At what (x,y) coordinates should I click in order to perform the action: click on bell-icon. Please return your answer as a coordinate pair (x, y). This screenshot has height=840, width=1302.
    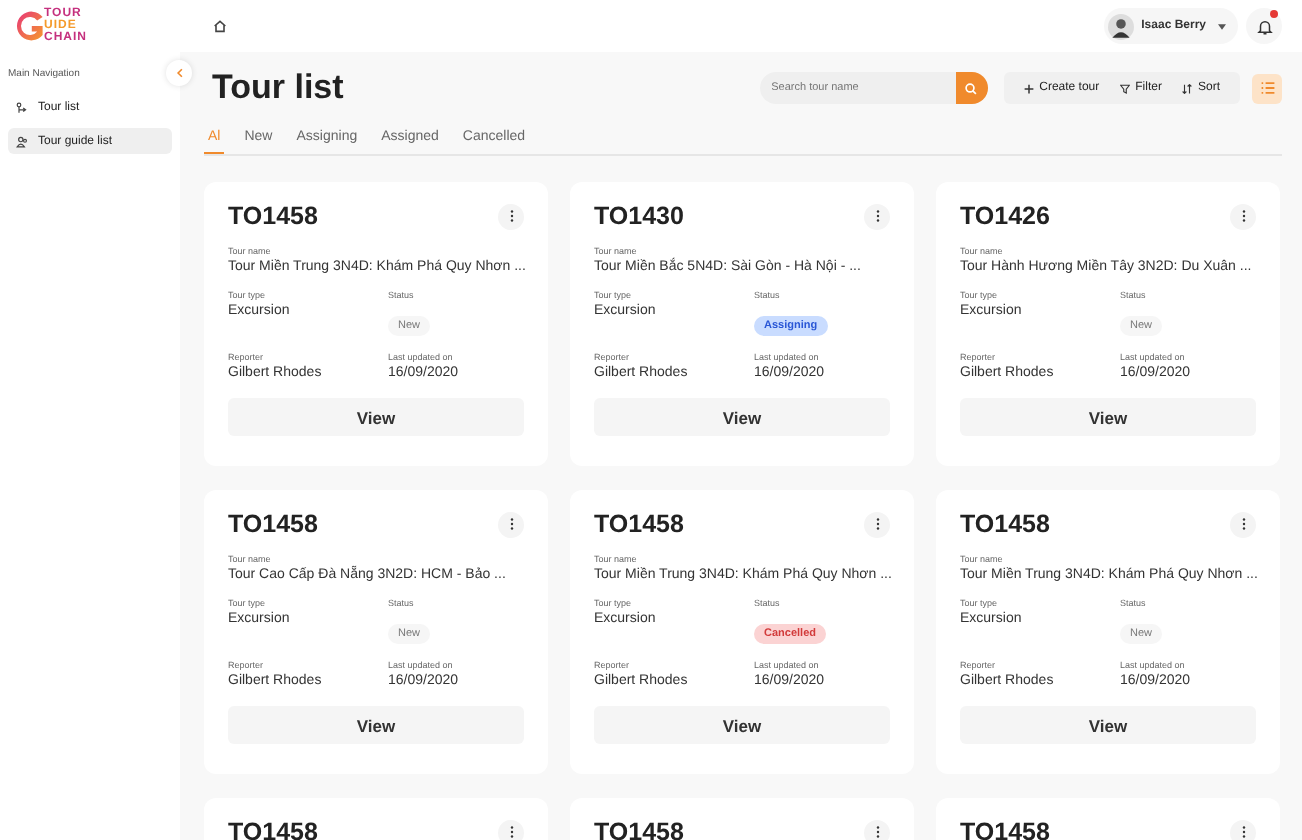
    Looking at the image, I should click on (1264, 26).